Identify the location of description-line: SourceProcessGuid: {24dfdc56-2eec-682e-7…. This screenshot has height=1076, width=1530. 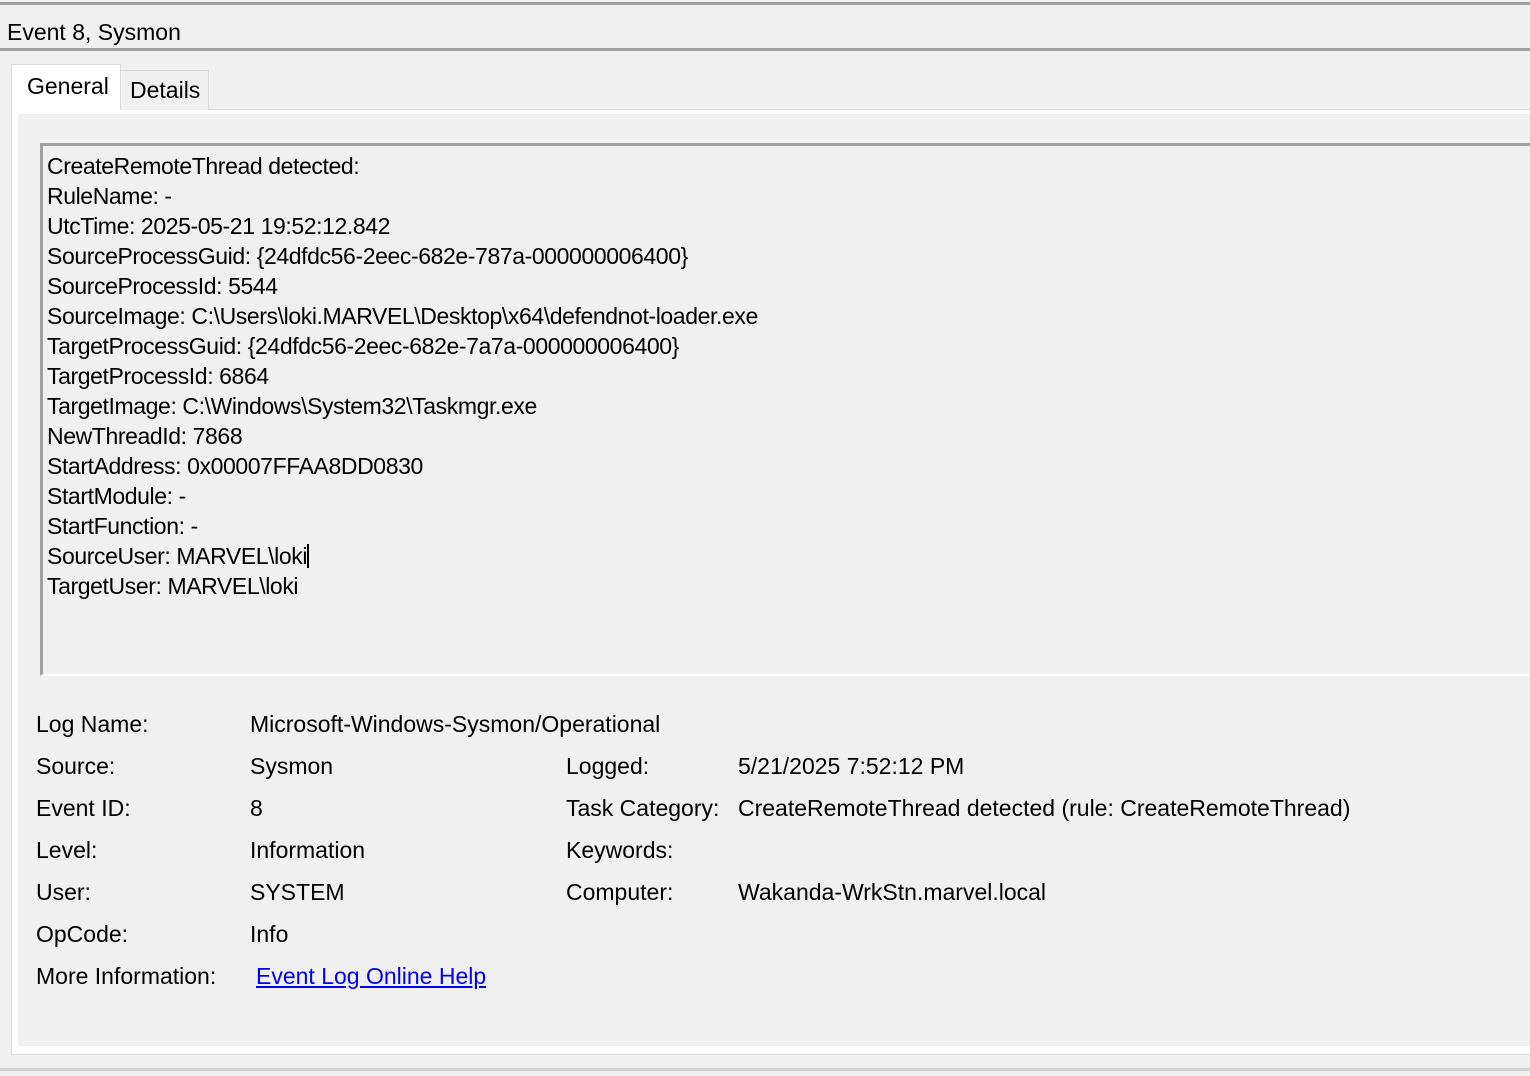
(367, 256).